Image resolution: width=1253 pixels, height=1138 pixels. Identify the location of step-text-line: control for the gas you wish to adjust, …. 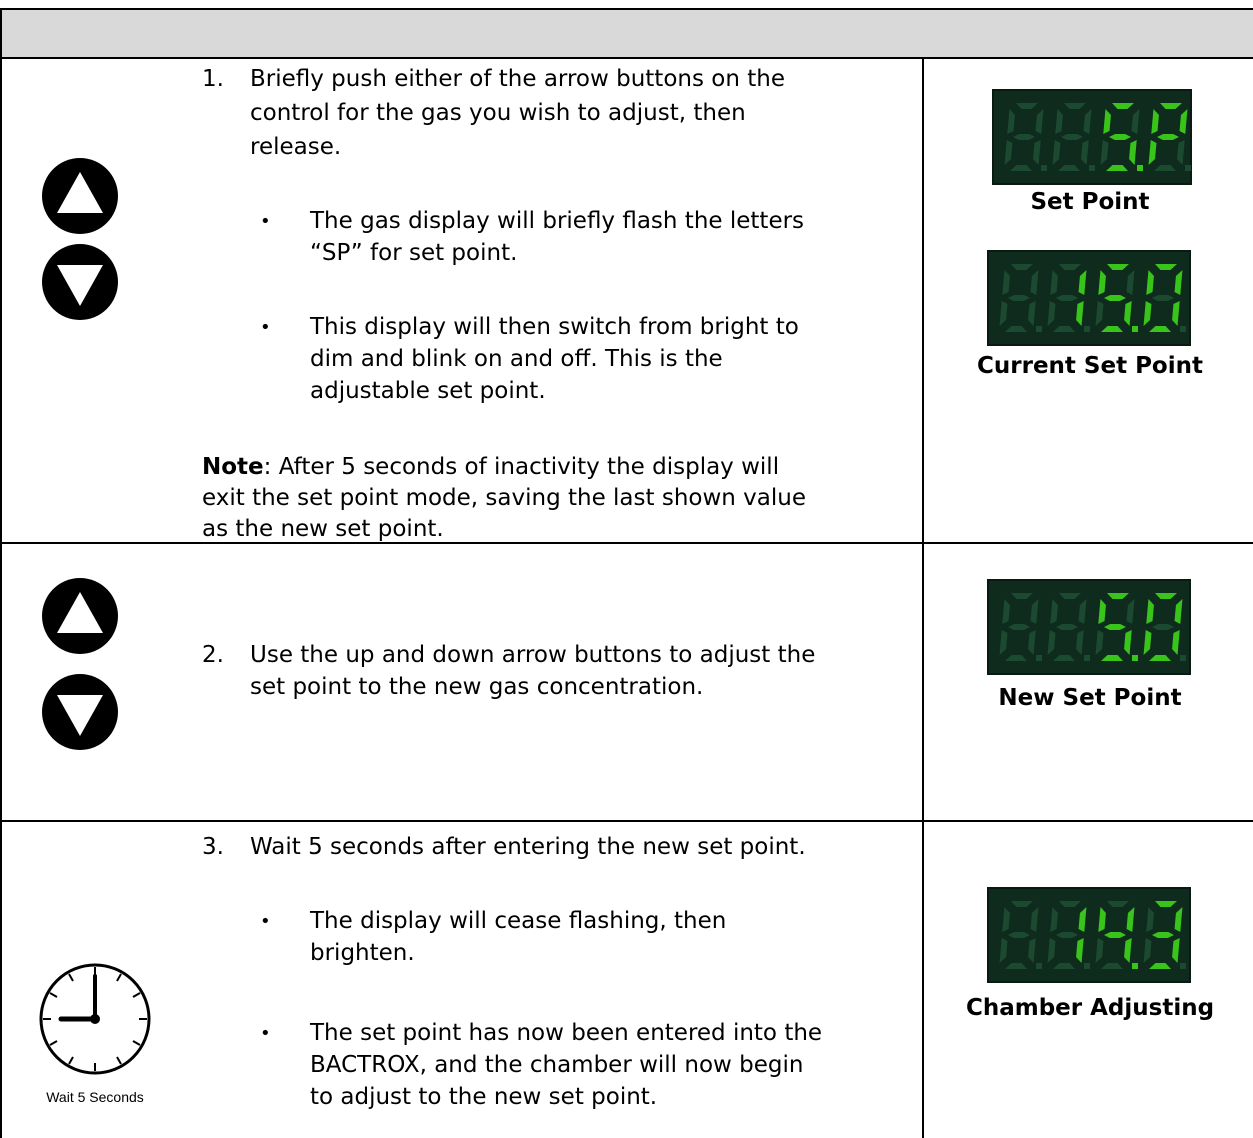
(498, 113).